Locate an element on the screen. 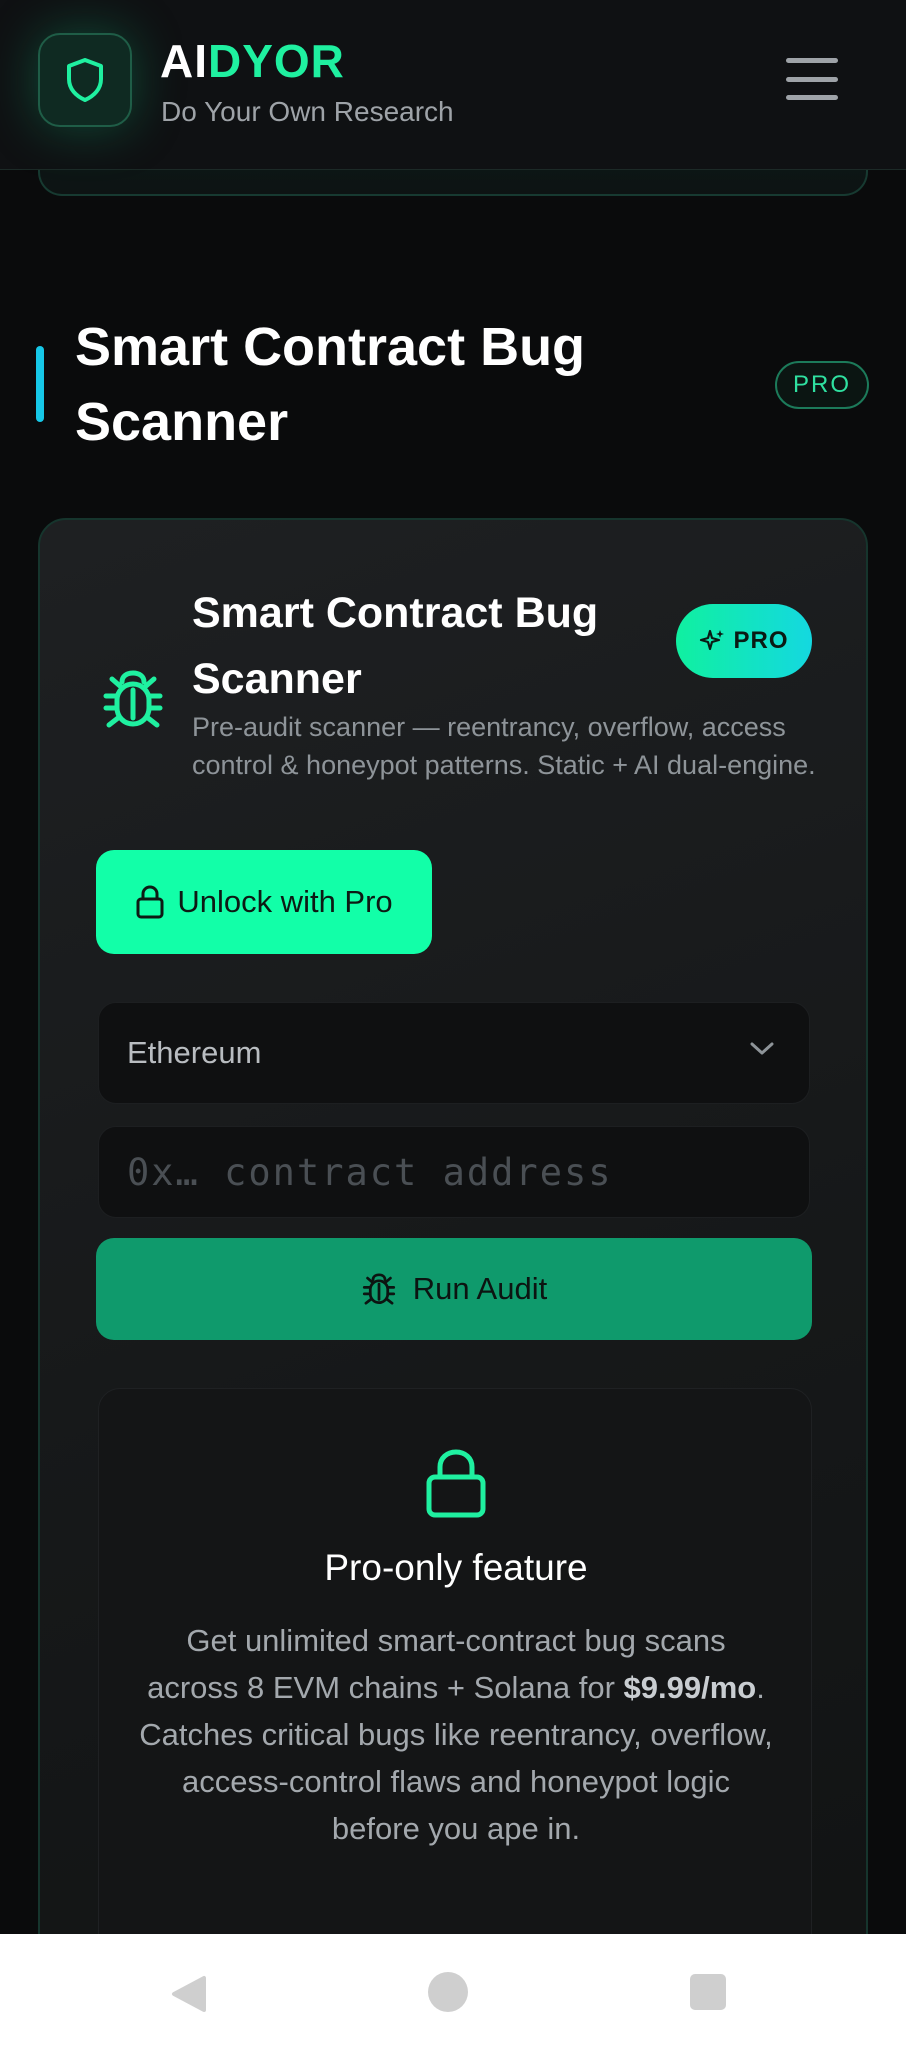 This screenshot has height=2048, width=906. card-title: Smart Contract Bug Scanner is located at coordinates (395, 646).